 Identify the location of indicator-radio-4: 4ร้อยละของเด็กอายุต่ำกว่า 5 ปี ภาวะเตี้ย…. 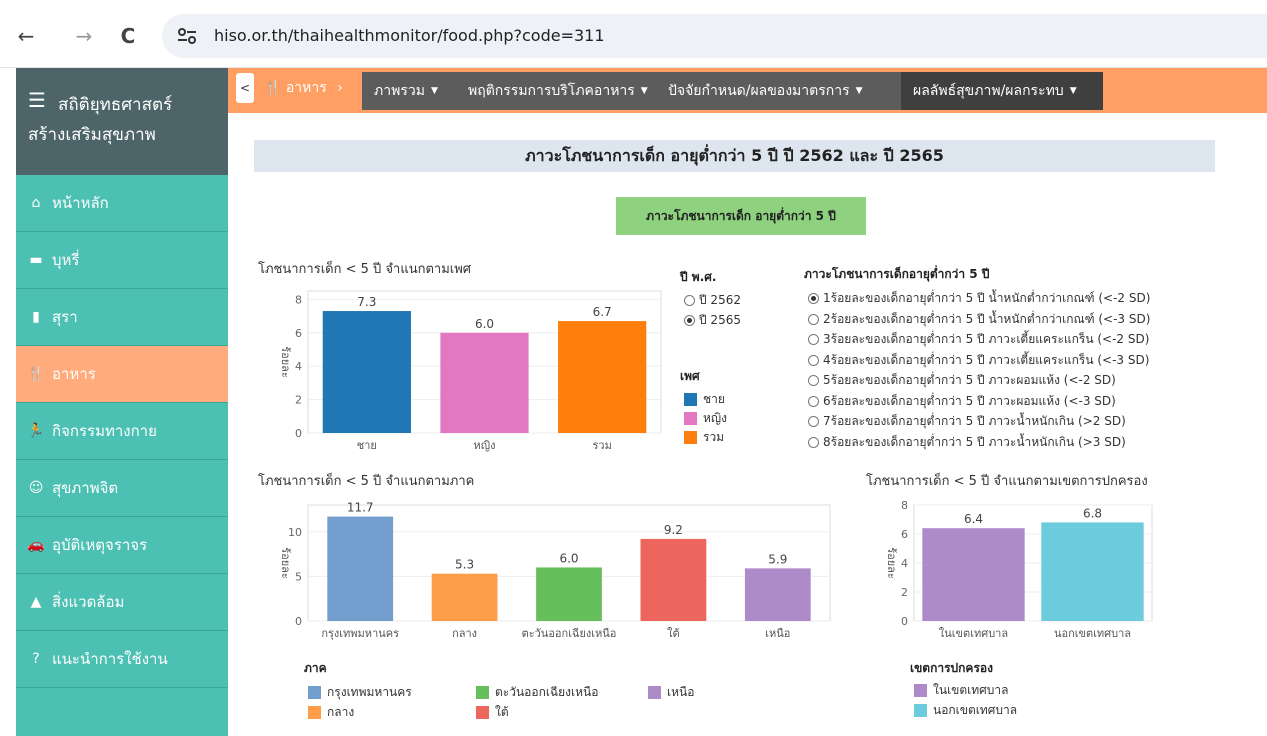
(978, 360).